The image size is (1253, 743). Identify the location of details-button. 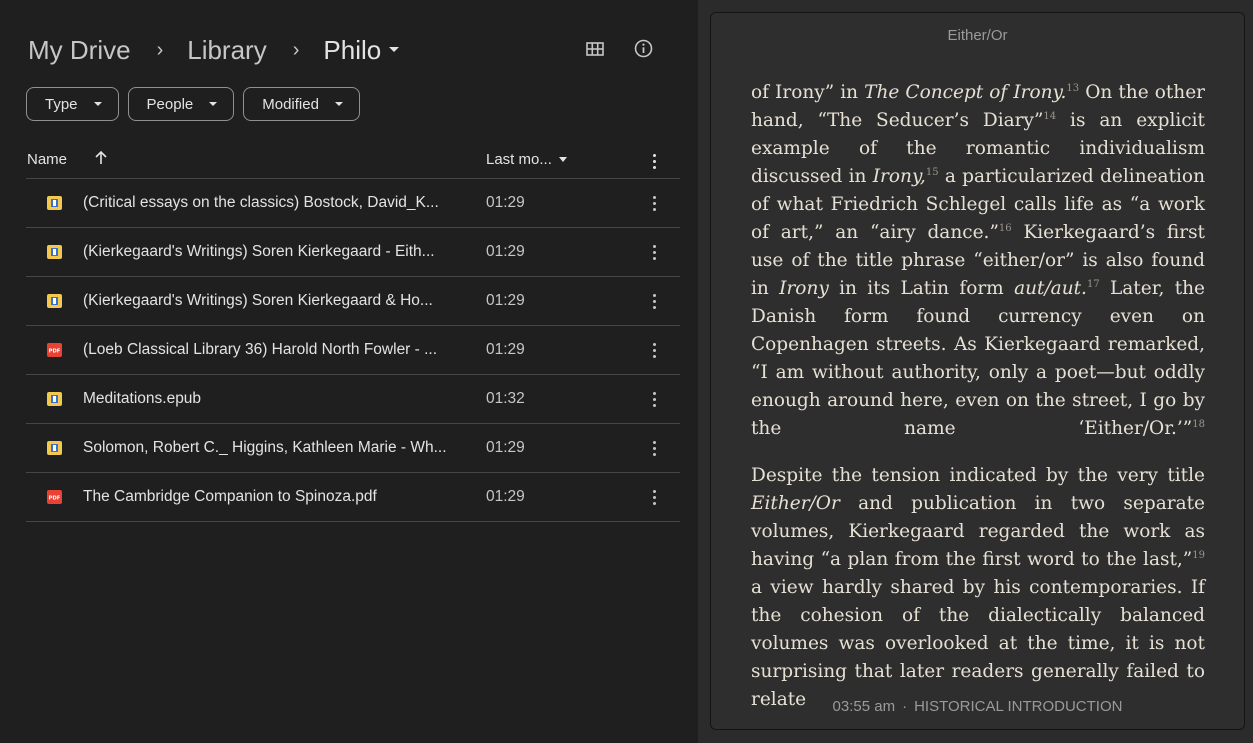
(643, 48).